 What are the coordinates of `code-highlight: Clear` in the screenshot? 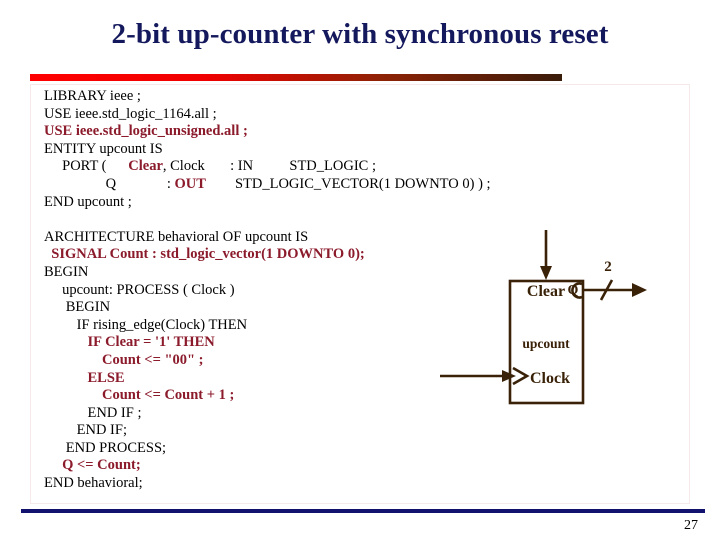 It's located at (145, 166).